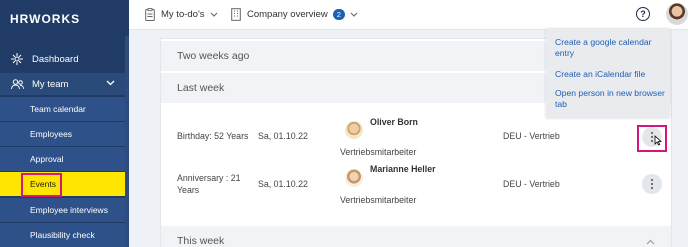  What do you see at coordinates (51, 134) in the screenshot?
I see `sidebar-subitem-label: Employees` at bounding box center [51, 134].